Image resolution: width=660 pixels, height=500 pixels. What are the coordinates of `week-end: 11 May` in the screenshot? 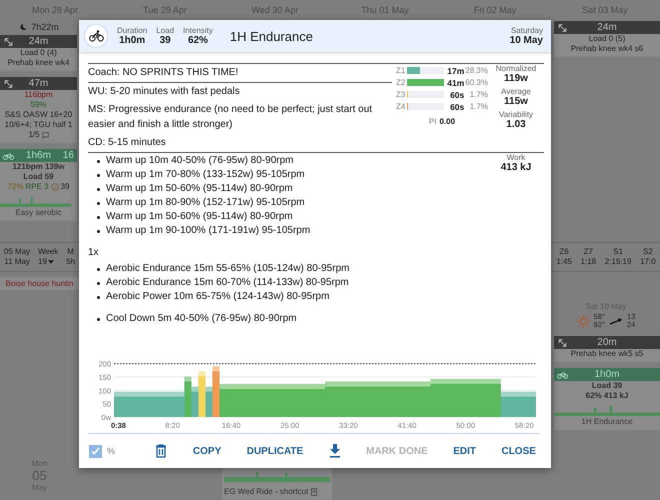 It's located at (17, 262).